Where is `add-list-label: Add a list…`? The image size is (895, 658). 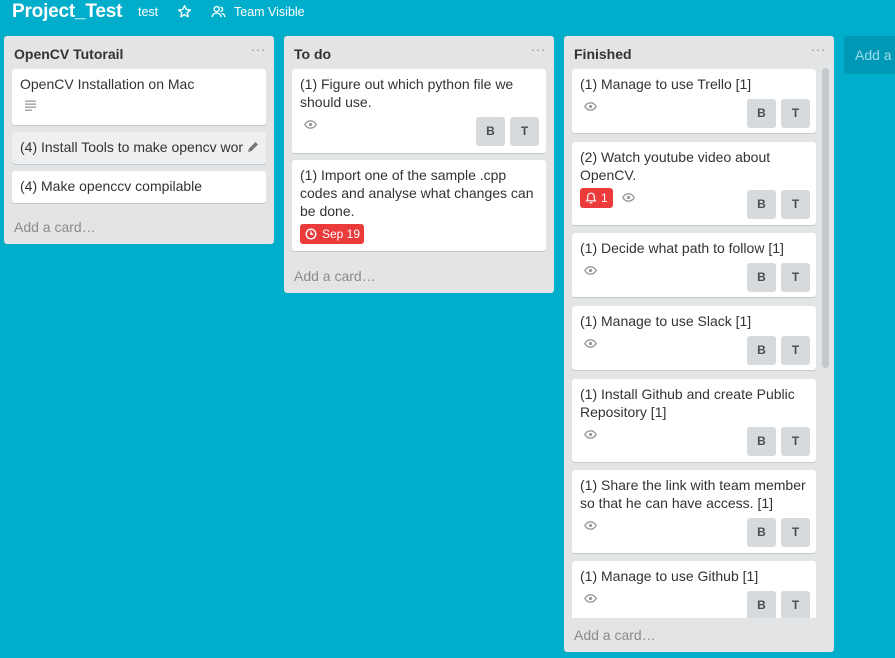 add-list-label: Add a list… is located at coordinates (875, 55).